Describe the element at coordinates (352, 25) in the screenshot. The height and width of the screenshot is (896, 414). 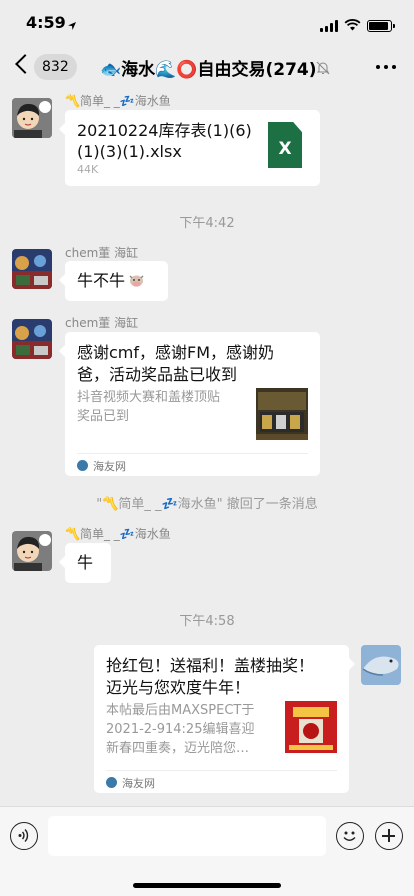
I see `wifi-icon` at that location.